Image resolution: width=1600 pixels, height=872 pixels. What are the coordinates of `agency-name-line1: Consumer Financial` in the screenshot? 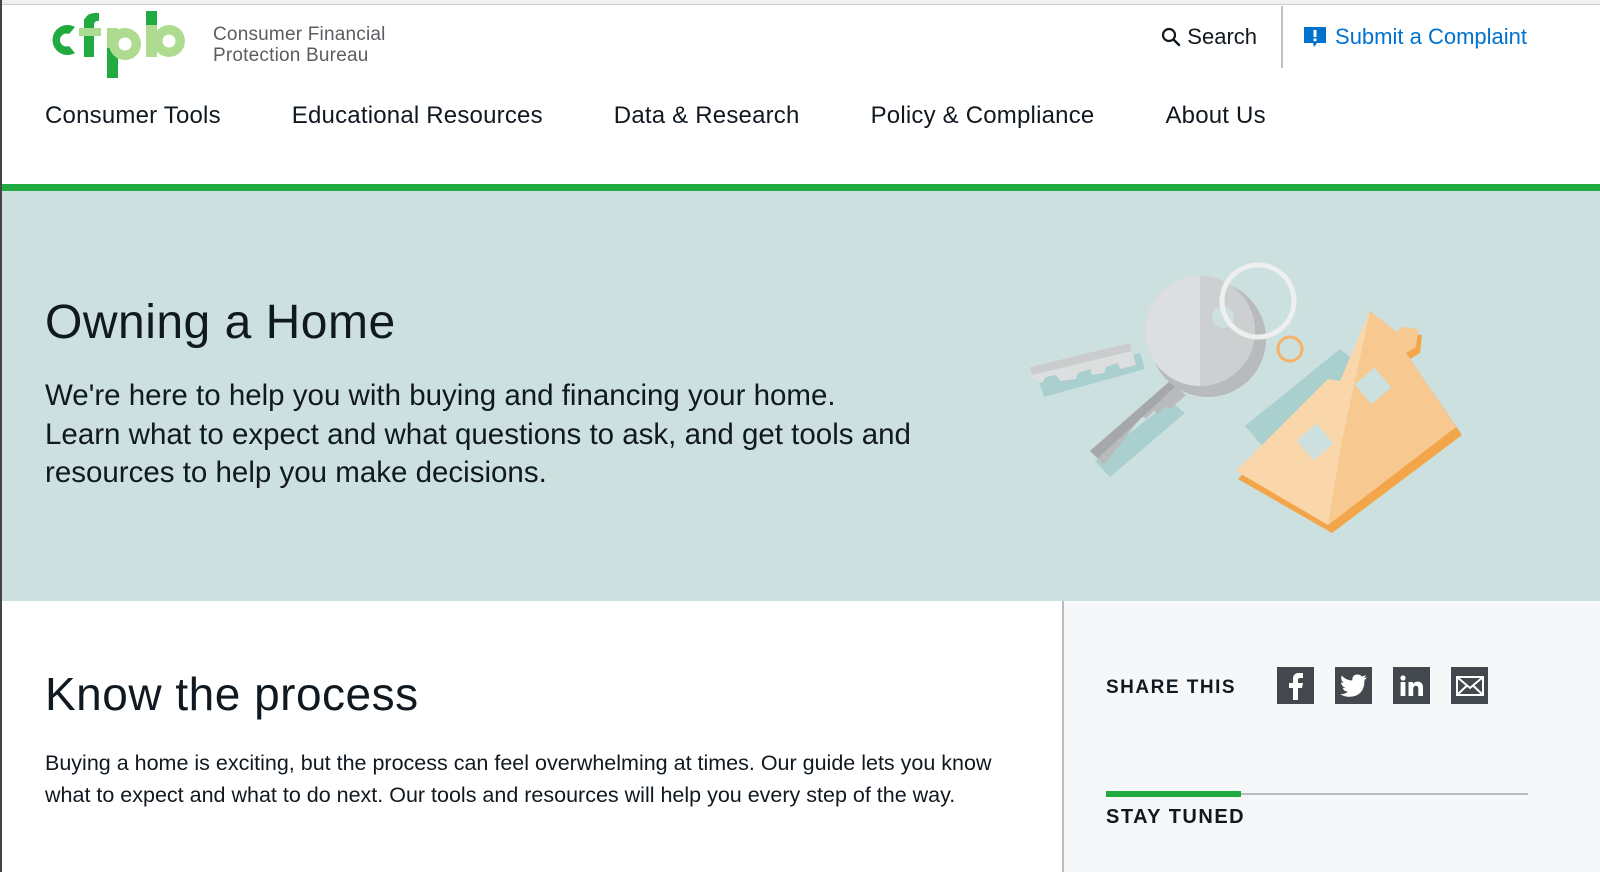 It's located at (299, 34).